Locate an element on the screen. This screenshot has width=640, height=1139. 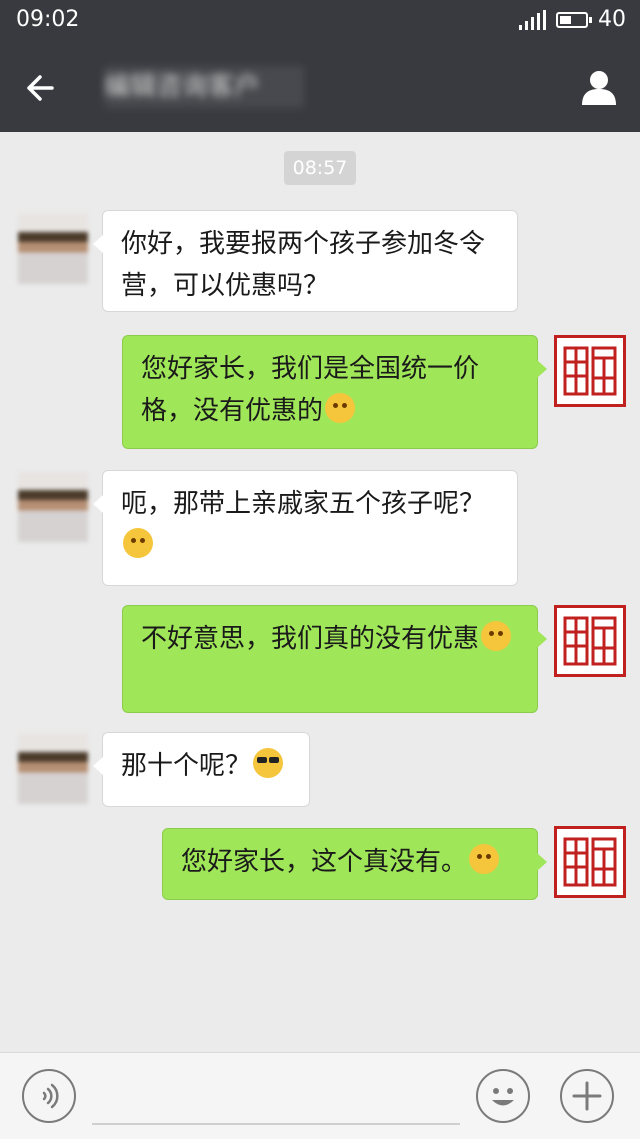
battery-icon is located at coordinates (574, 19).